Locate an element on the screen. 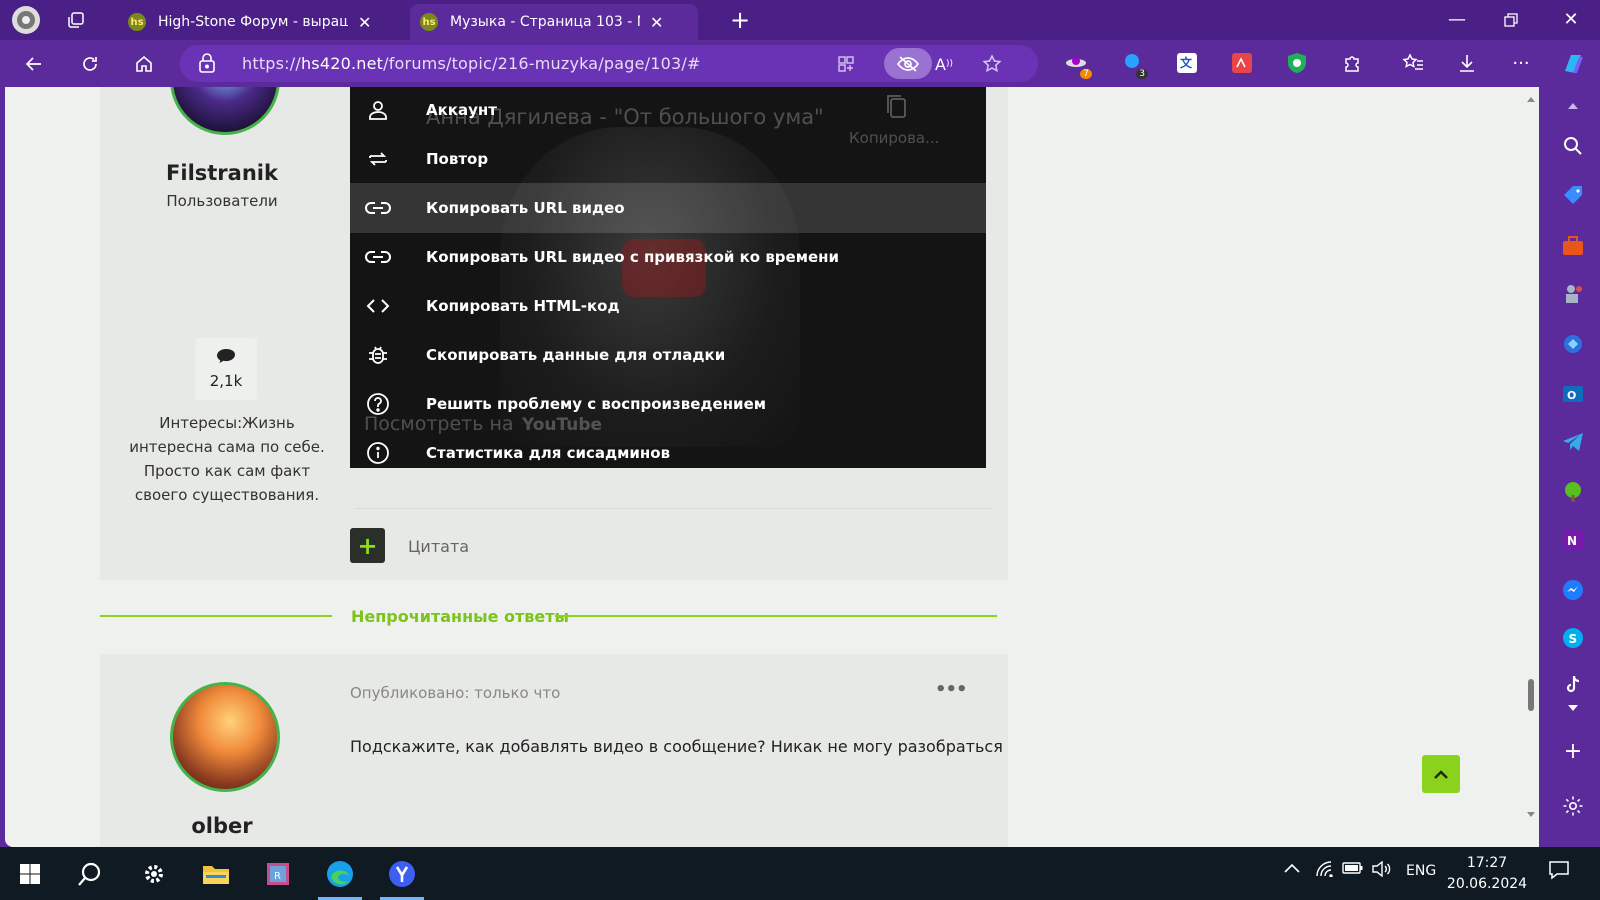 This screenshot has width=1600, height=900. translate-extension-icon: 文 is located at coordinates (1187, 63).